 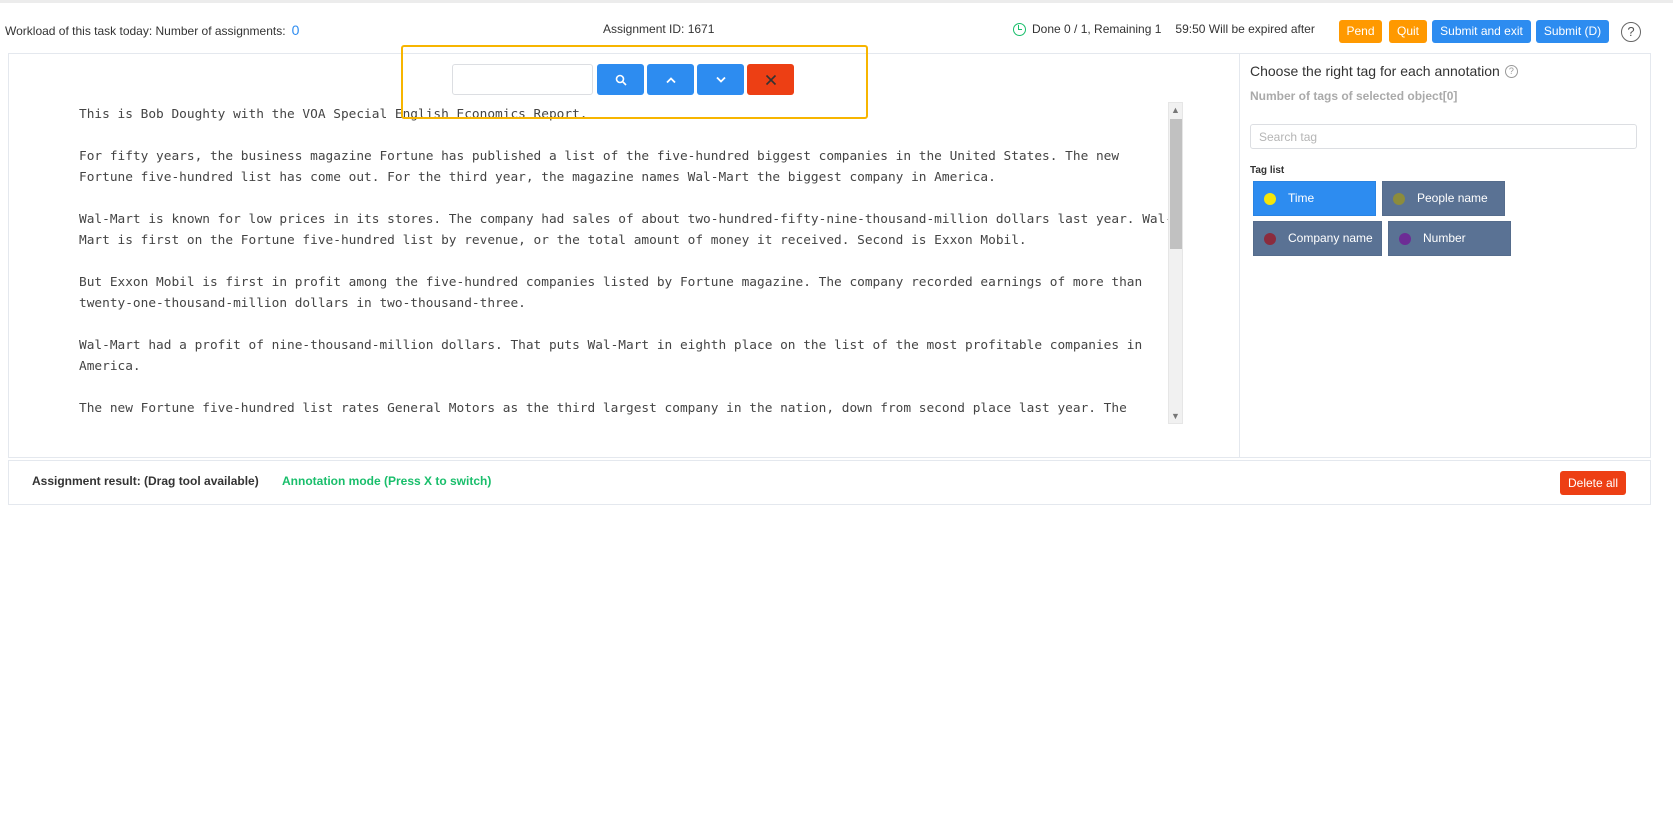 What do you see at coordinates (1444, 238) in the screenshot?
I see `tag-label: Number` at bounding box center [1444, 238].